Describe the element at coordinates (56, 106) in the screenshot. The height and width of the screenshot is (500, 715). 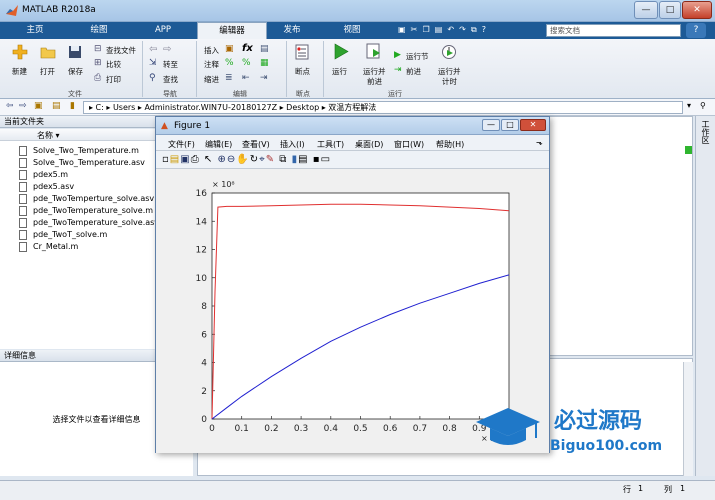
I see `browse-folder-icon: ▤` at that location.